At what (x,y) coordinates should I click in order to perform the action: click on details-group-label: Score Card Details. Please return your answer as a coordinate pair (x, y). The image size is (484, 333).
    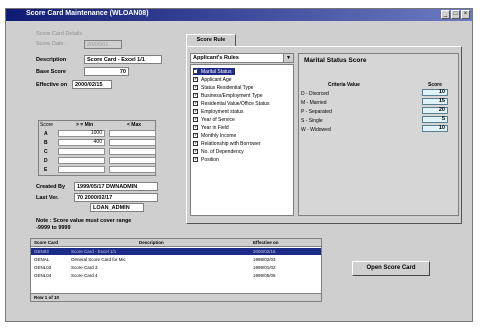
    Looking at the image, I should click on (59, 34).